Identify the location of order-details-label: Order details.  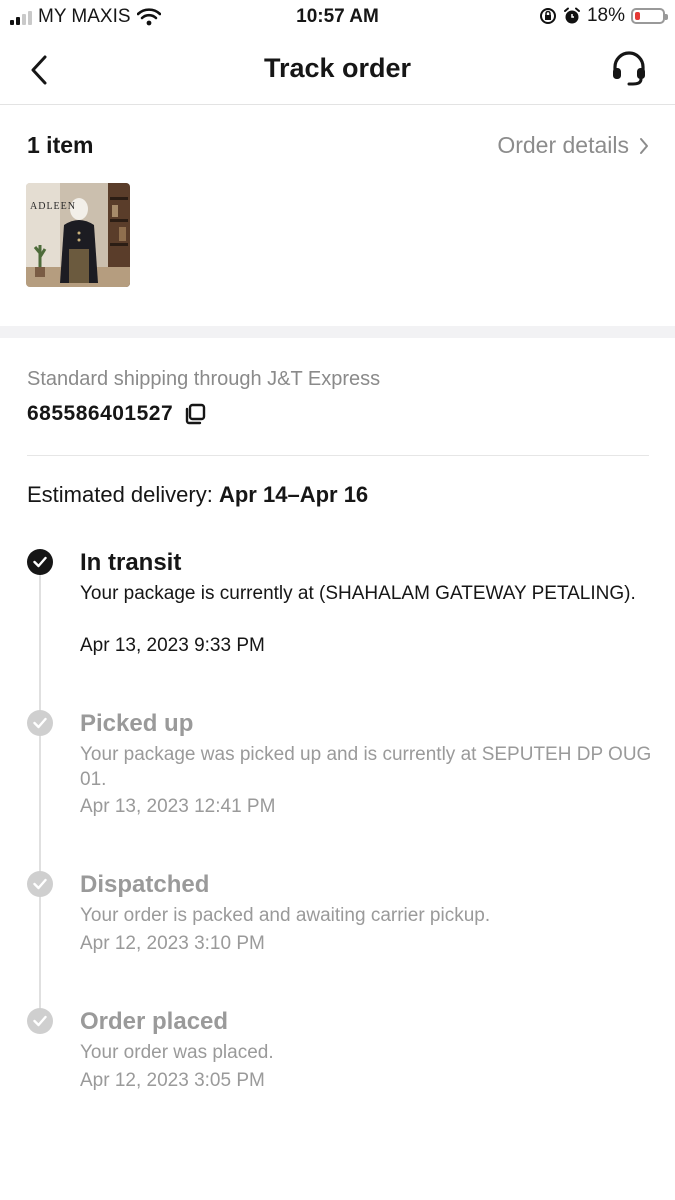
(563, 145).